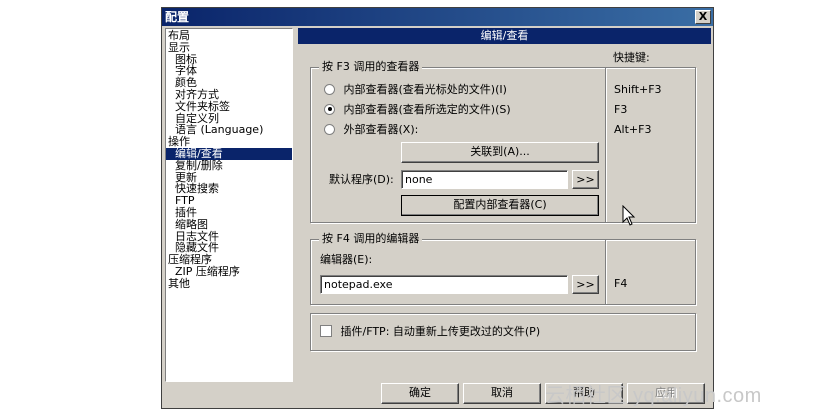 The width and height of the screenshot is (840, 420). Describe the element at coordinates (381, 129) in the screenshot. I see `radio-label: 外部查看器(X):` at that location.